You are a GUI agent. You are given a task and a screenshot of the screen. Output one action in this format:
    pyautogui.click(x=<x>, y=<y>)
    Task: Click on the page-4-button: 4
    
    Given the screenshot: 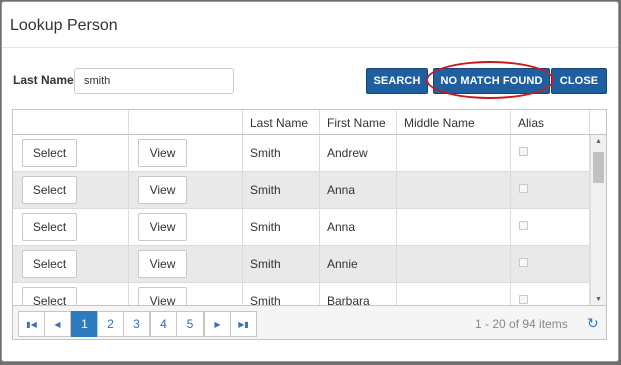 What is the action you would take?
    pyautogui.click(x=163, y=324)
    